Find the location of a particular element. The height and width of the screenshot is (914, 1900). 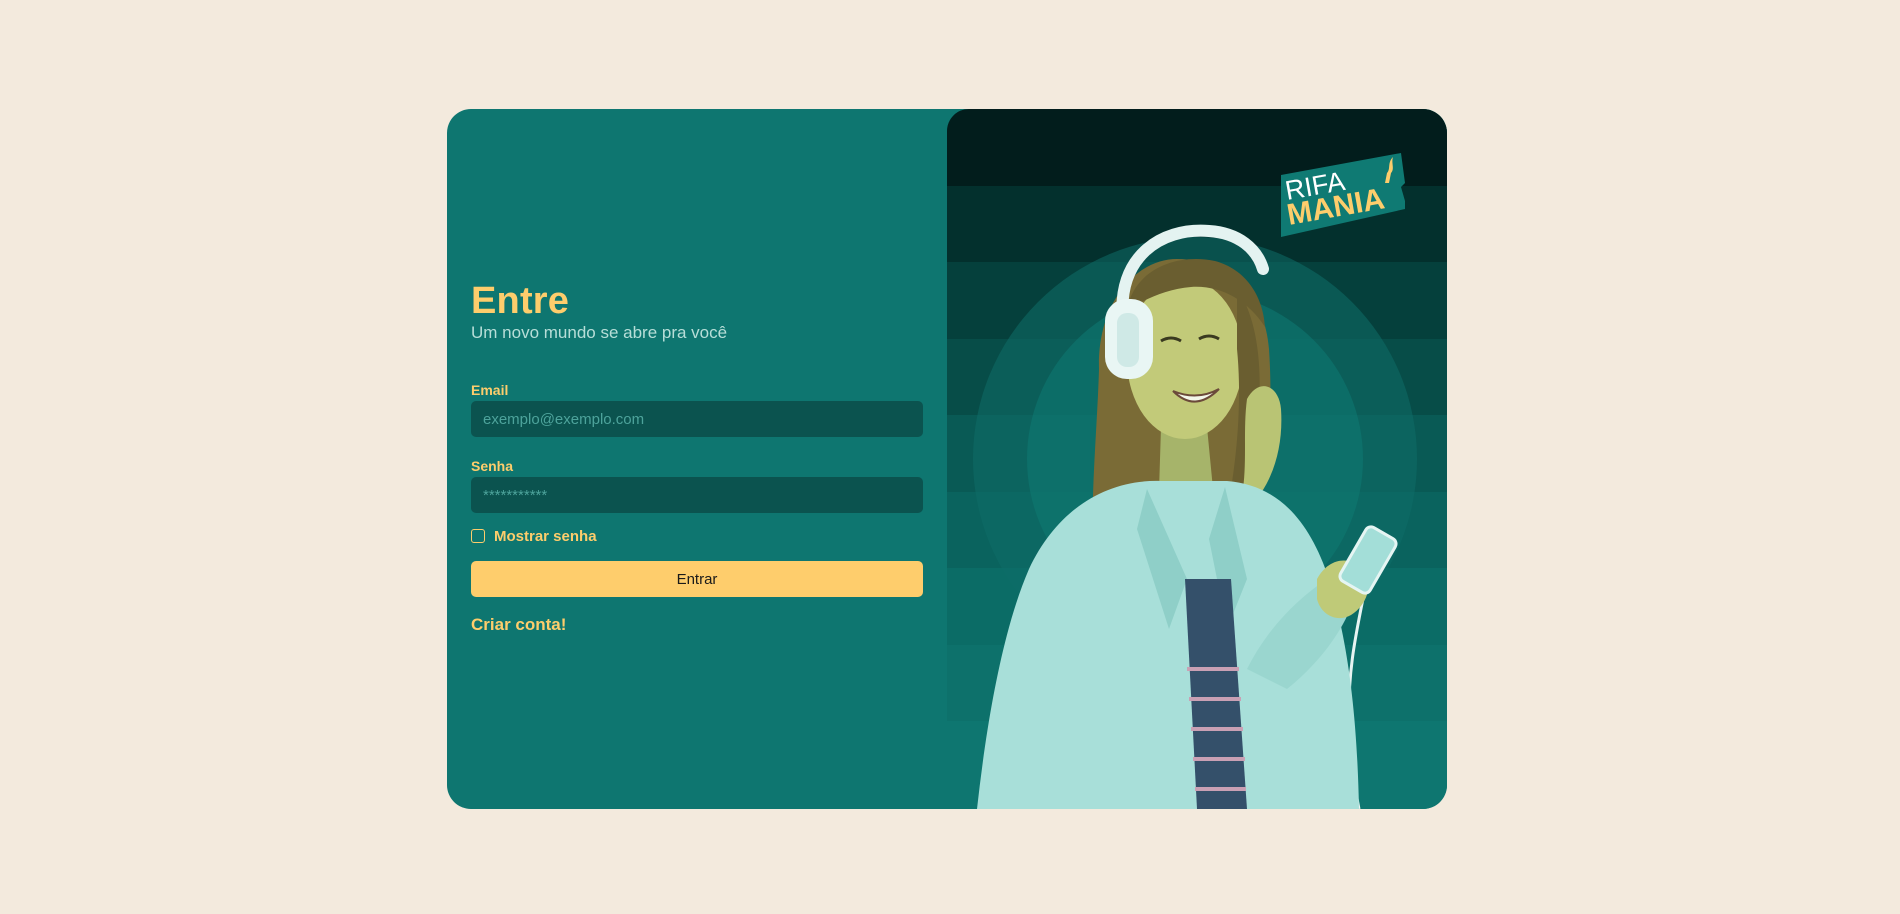

email-field is located at coordinates (697, 419).